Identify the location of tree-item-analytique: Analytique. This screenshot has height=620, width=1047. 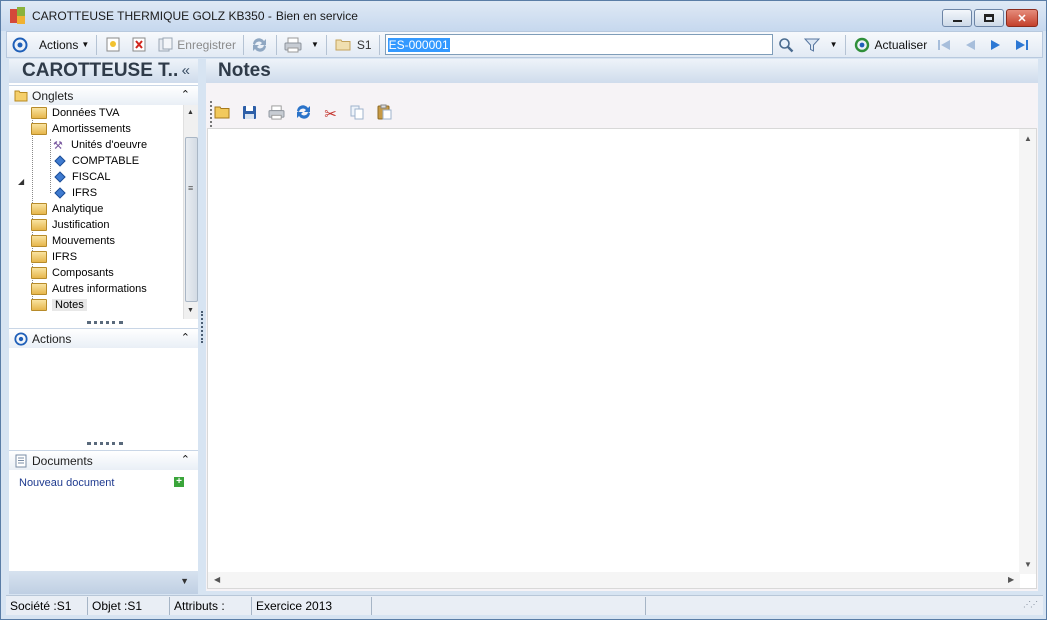
(67, 209).